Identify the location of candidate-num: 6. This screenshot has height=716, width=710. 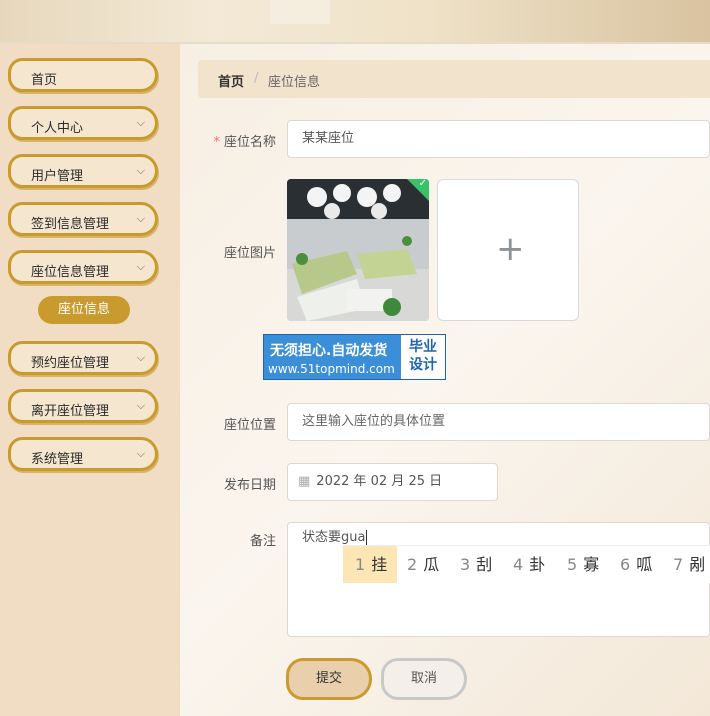
(625, 564).